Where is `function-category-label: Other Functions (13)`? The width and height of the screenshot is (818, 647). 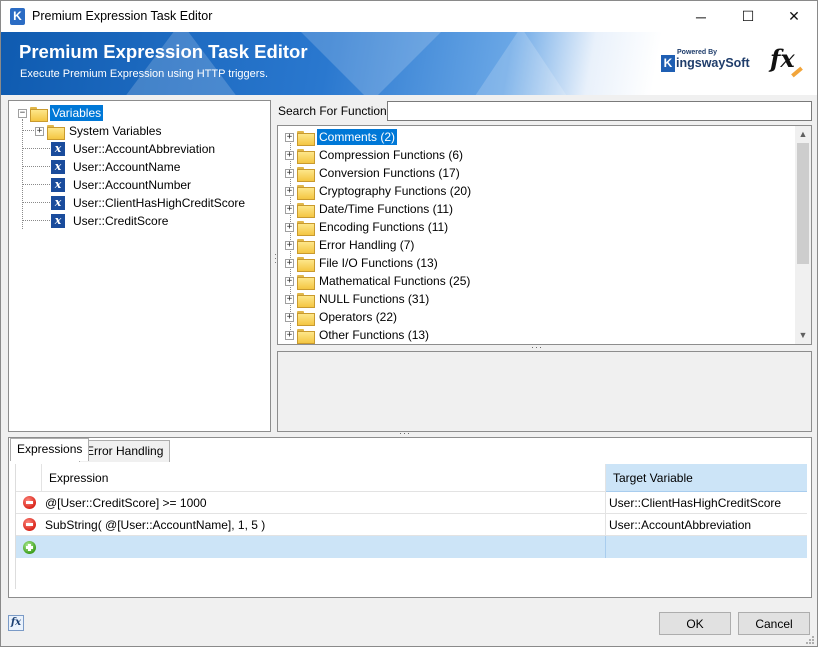 function-category-label: Other Functions (13) is located at coordinates (374, 335).